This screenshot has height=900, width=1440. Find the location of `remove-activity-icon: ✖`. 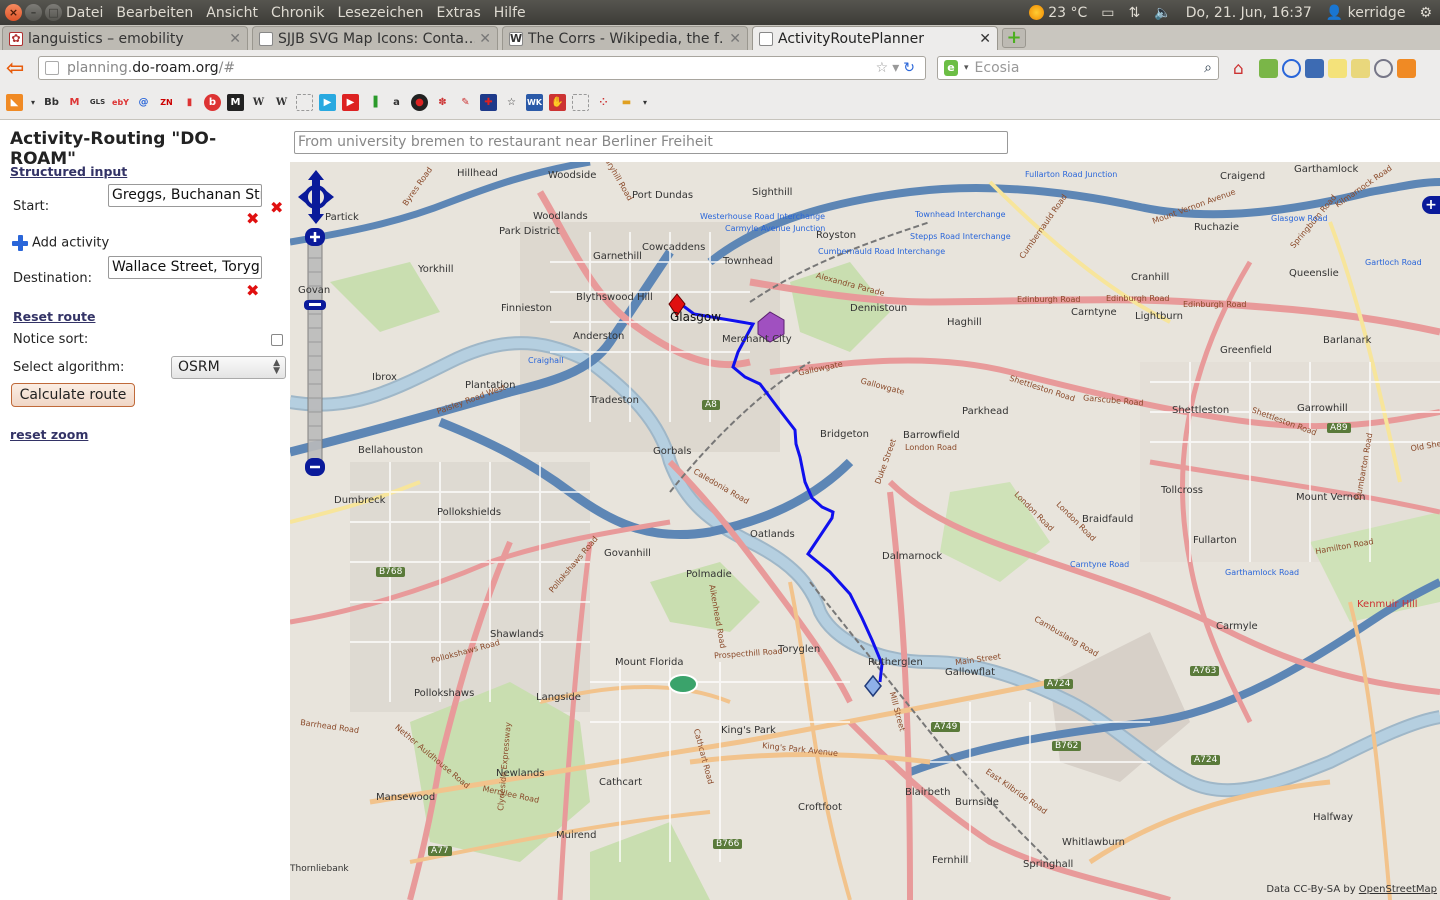

remove-activity-icon: ✖ is located at coordinates (276, 207).